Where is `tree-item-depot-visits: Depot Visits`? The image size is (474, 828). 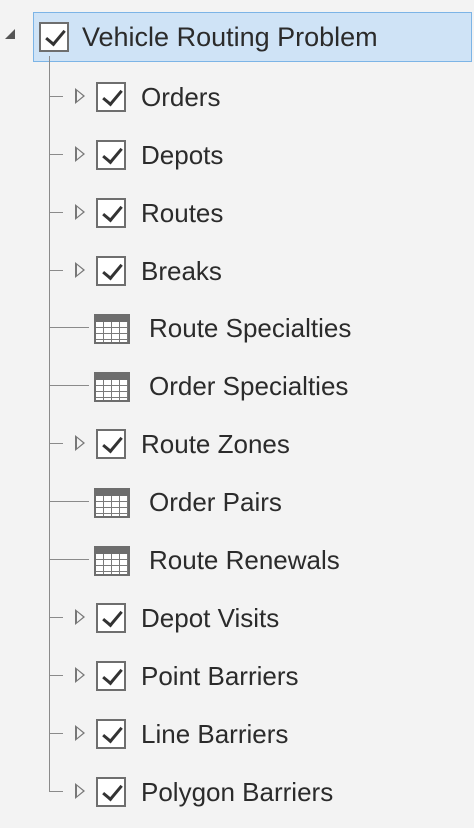
tree-item-depot-visits: Depot Visits is located at coordinates (237, 618).